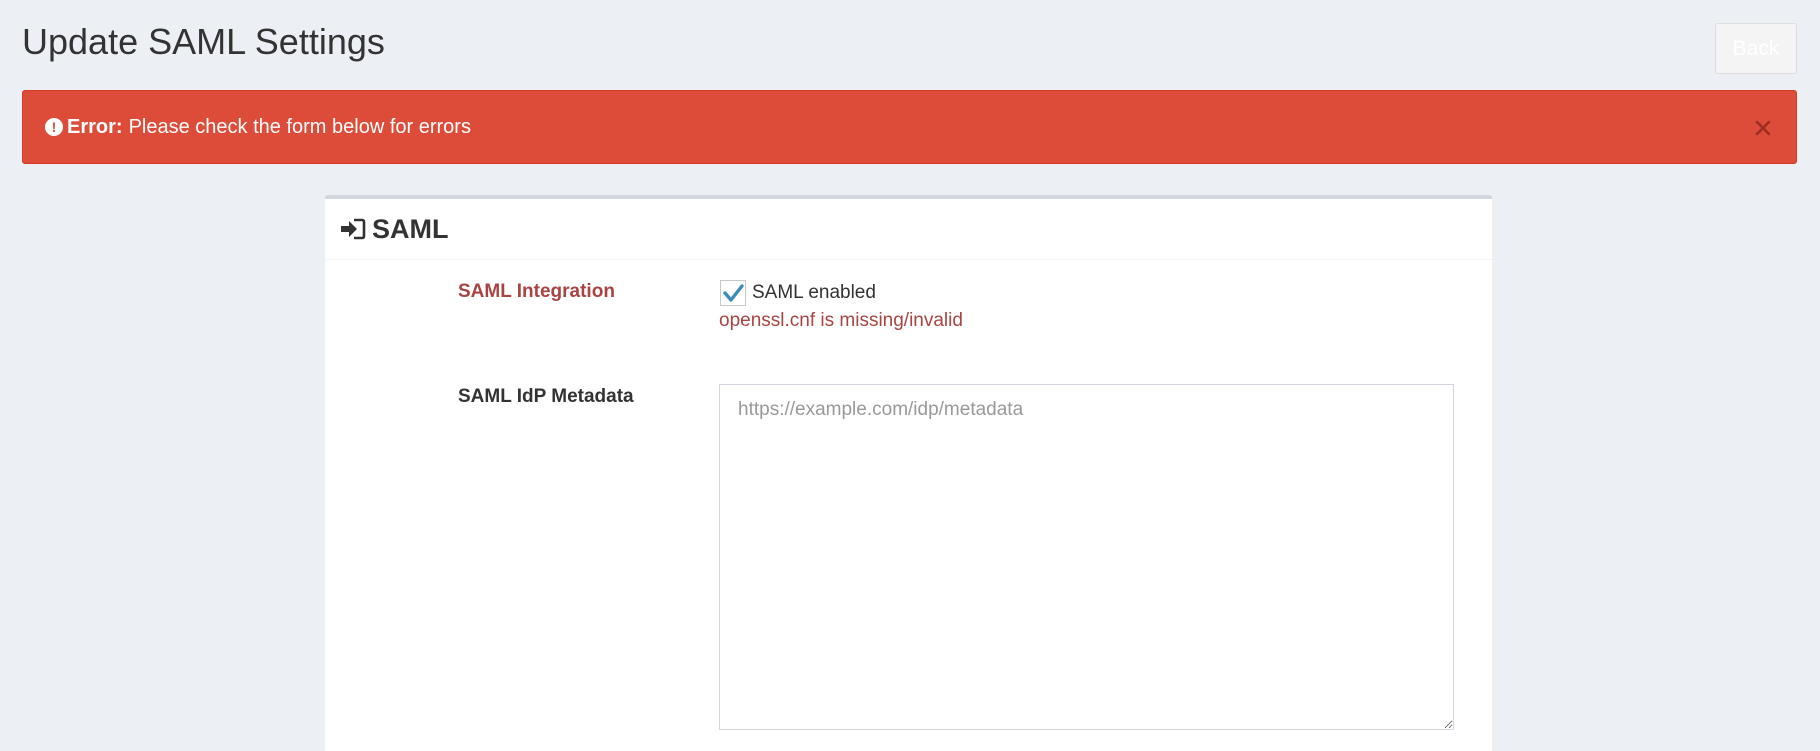 The height and width of the screenshot is (751, 1820). I want to click on panel-header: SAML, so click(908, 229).